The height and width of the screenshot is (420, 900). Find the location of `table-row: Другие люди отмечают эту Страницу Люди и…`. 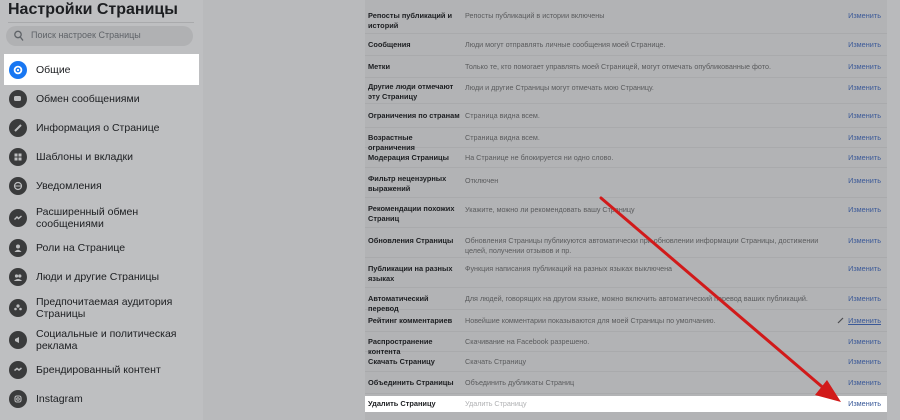

table-row: Другие люди отмечают эту Страницу Люди и… is located at coordinates (626, 91).